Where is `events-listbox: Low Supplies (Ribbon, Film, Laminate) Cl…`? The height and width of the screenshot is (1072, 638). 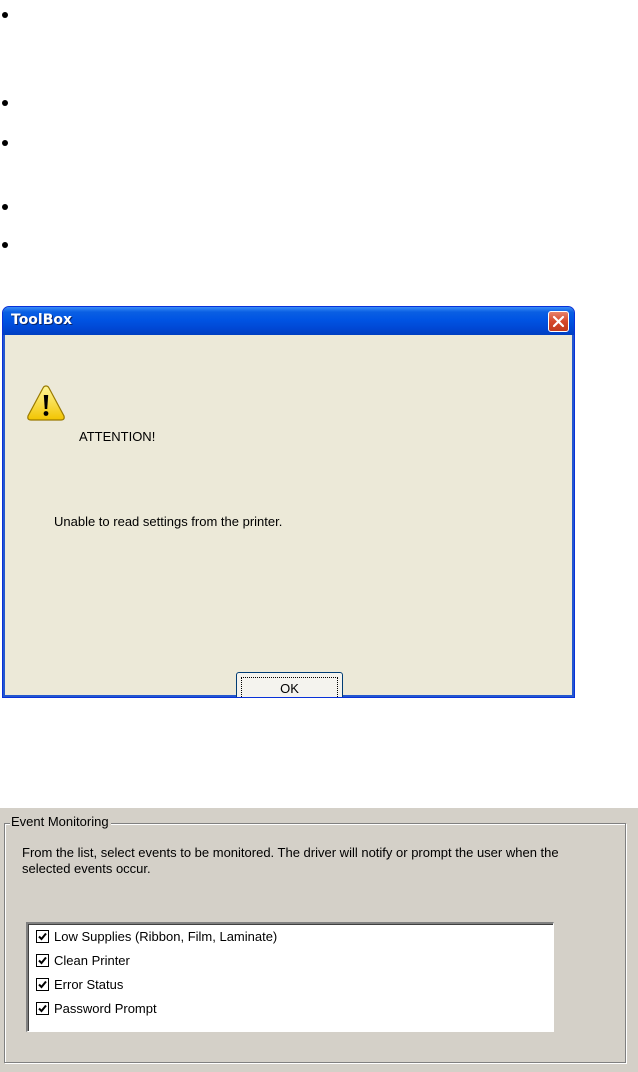 events-listbox: Low Supplies (Ribbon, Film, Laminate) Cl… is located at coordinates (290, 977).